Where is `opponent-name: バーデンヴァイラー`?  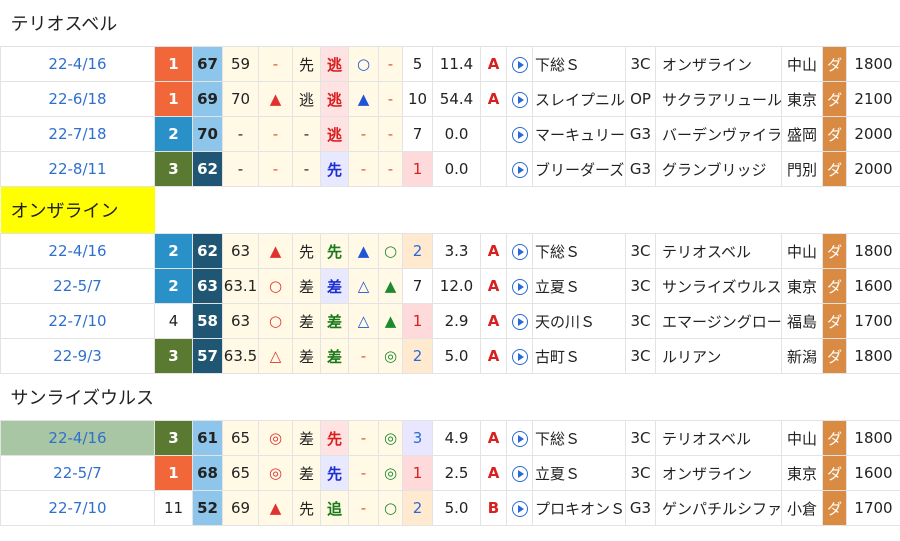 opponent-name: バーデンヴァイラー is located at coordinates (718, 134).